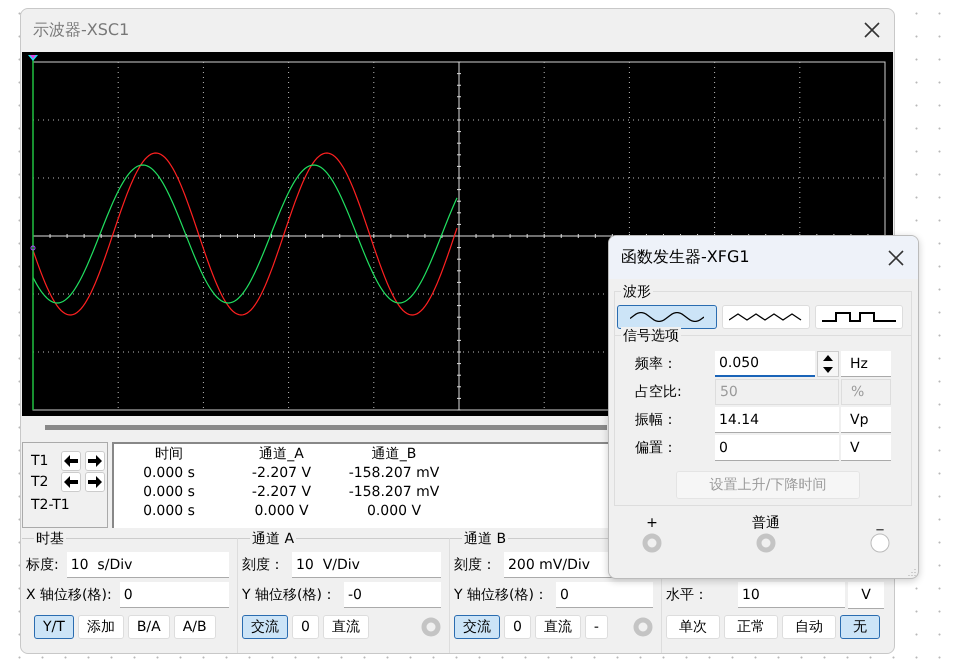 The width and height of the screenshot is (958, 664). Describe the element at coordinates (326, 427) in the screenshot. I see `scroll-bar` at that location.